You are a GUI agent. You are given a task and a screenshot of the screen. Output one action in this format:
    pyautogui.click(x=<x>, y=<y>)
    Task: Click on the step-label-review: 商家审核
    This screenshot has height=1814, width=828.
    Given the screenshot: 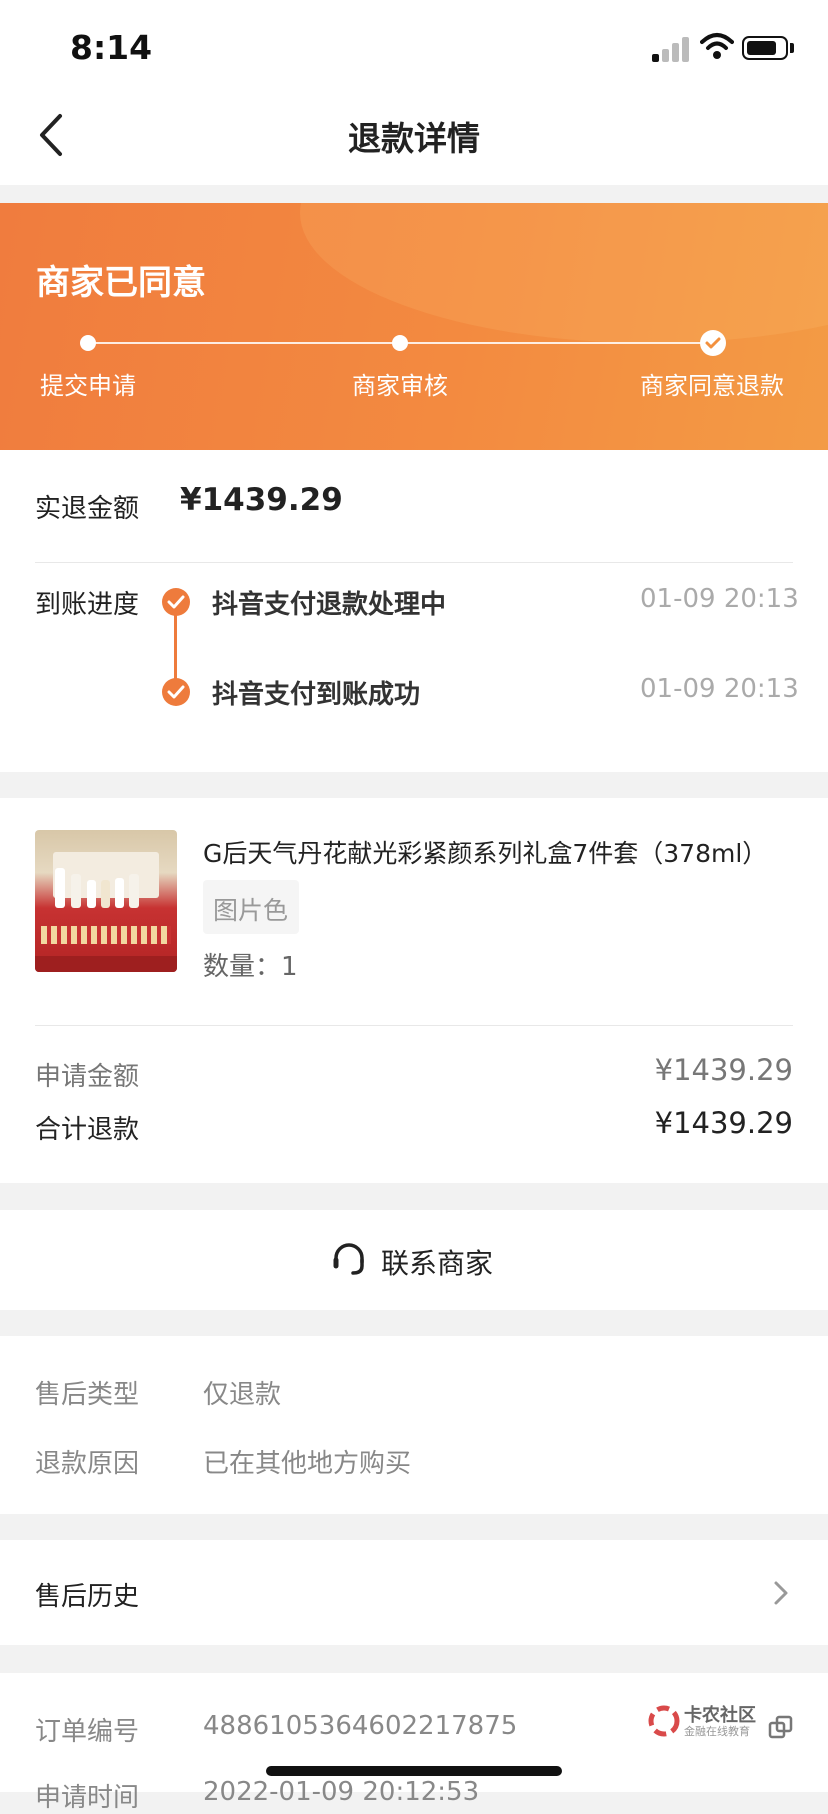 What is the action you would take?
    pyautogui.click(x=400, y=386)
    